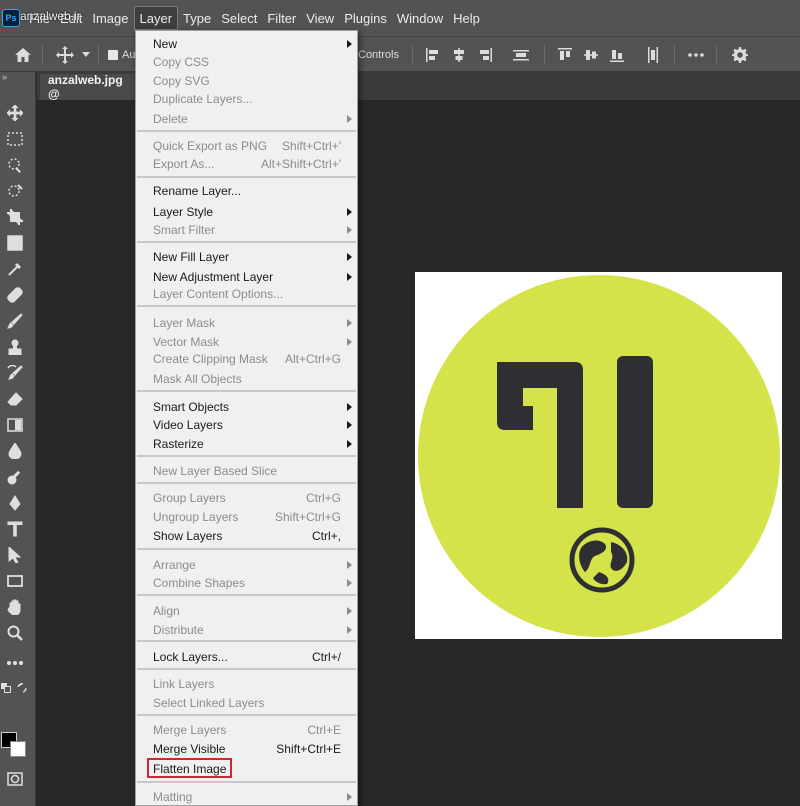  Describe the element at coordinates (246, 610) in the screenshot. I see `menu-item-align: Align` at that location.